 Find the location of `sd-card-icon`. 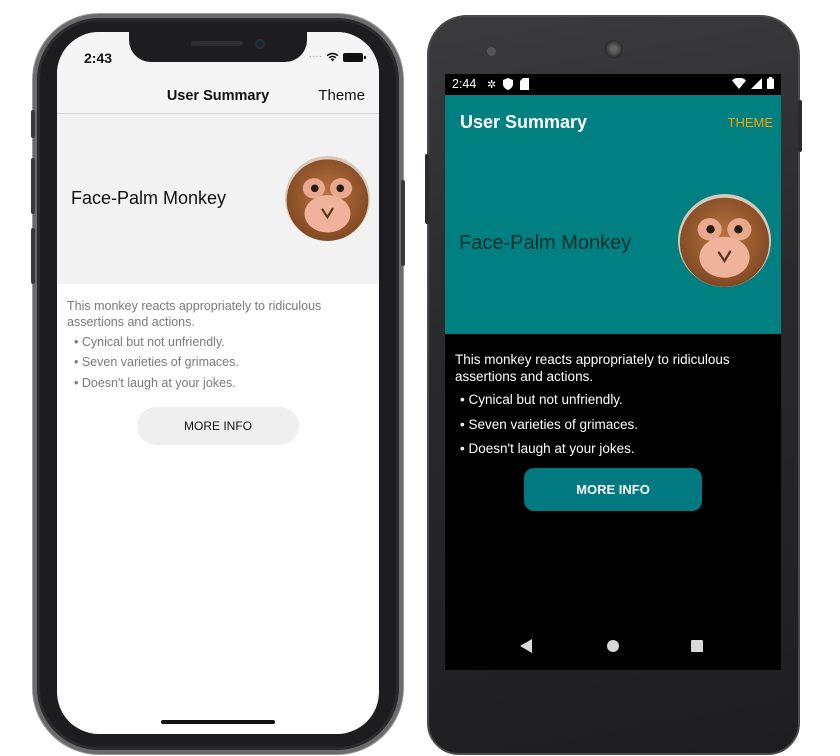

sd-card-icon is located at coordinates (525, 84).